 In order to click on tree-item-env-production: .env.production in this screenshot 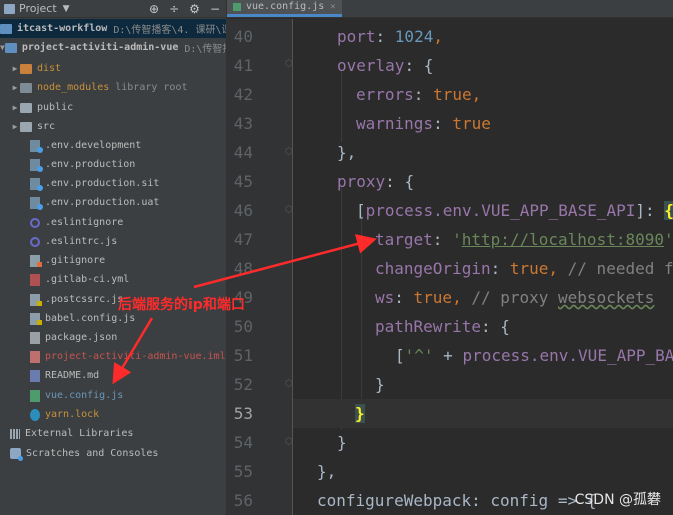, I will do `click(113, 164)`.